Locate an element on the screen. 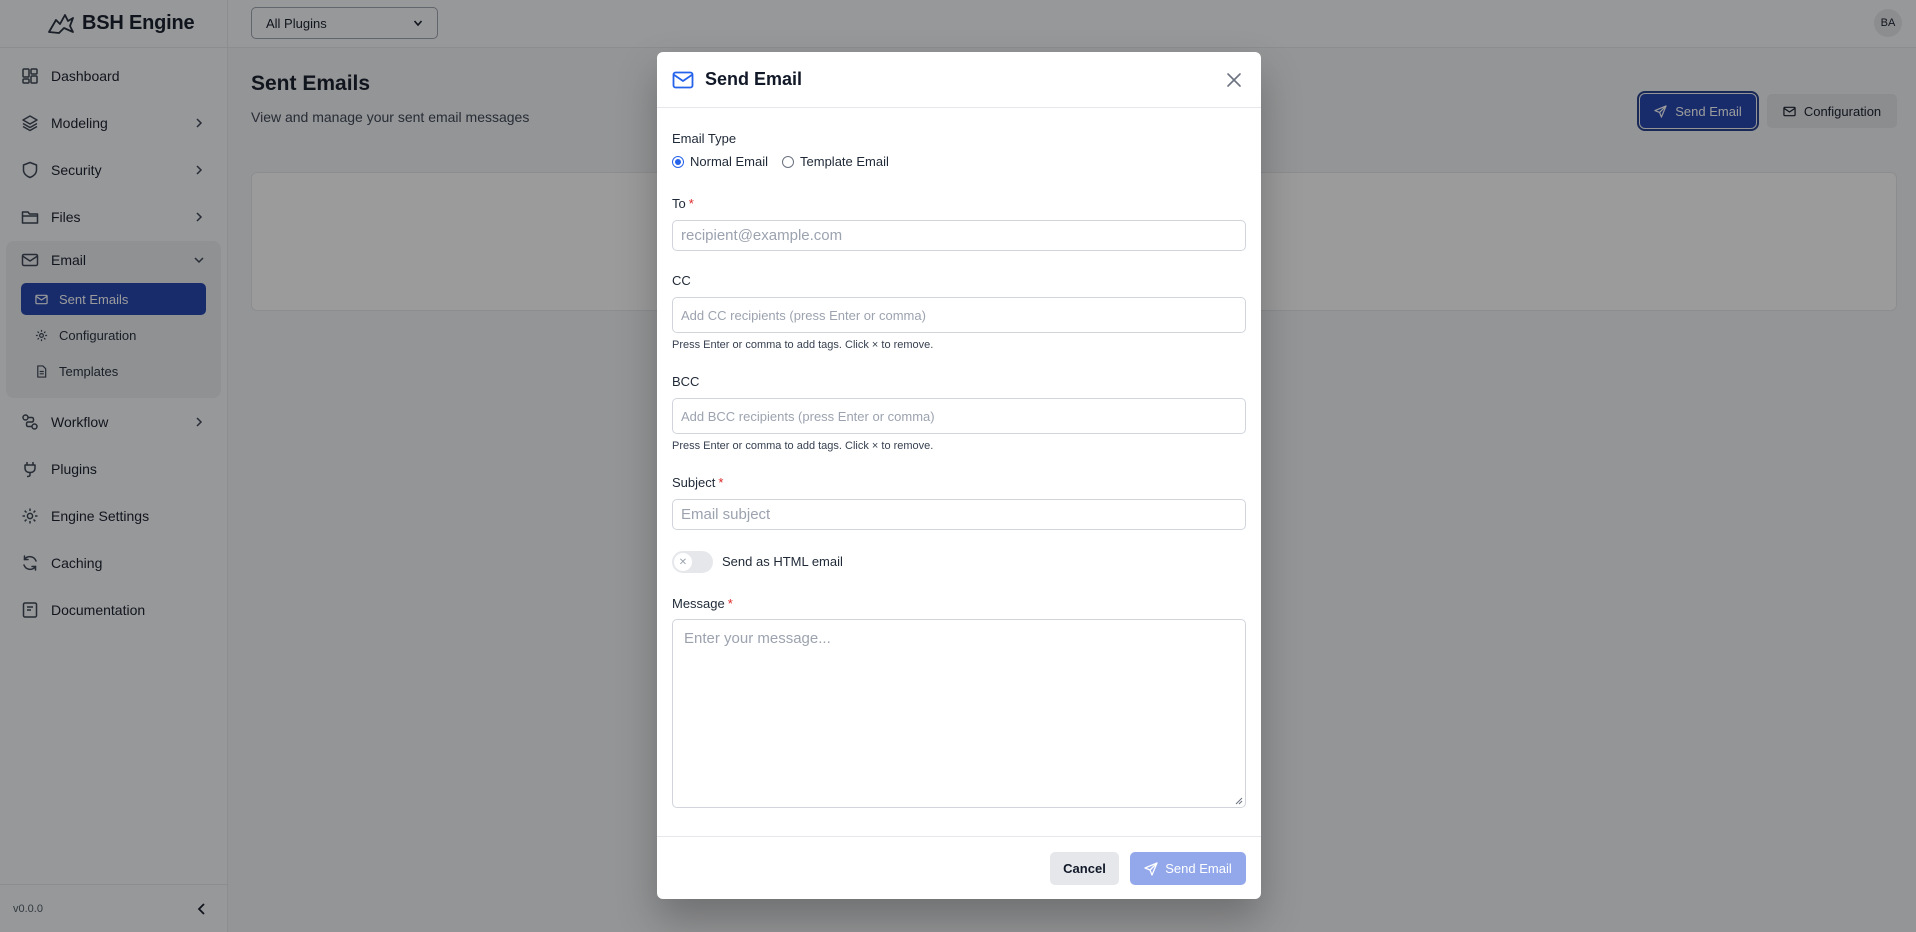 This screenshot has height=932, width=1916. to-label-text: To is located at coordinates (679, 203).